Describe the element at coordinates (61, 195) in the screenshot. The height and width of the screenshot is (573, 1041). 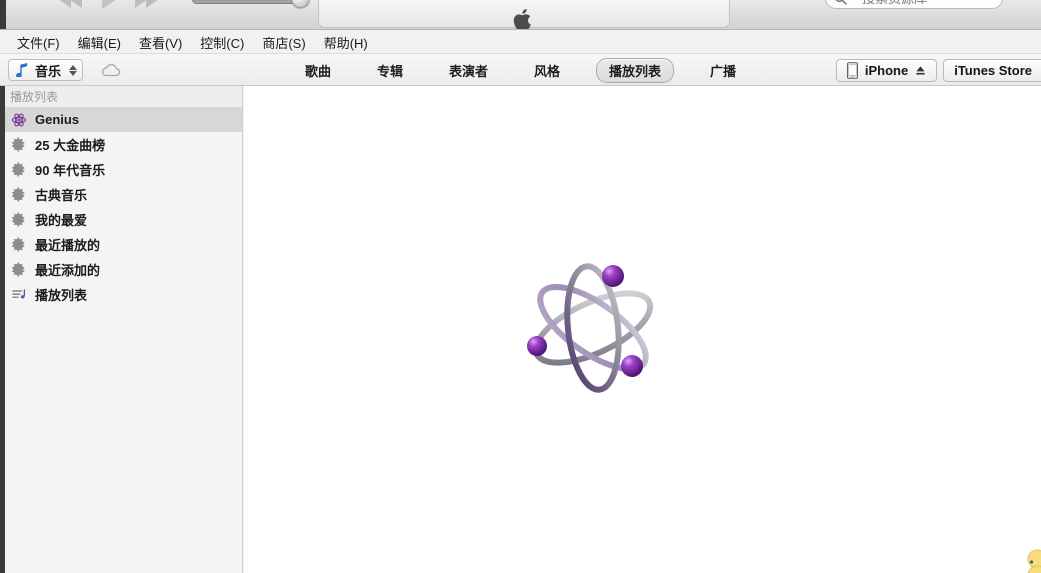
I see `sidebar-item-label: 古典音乐` at that location.